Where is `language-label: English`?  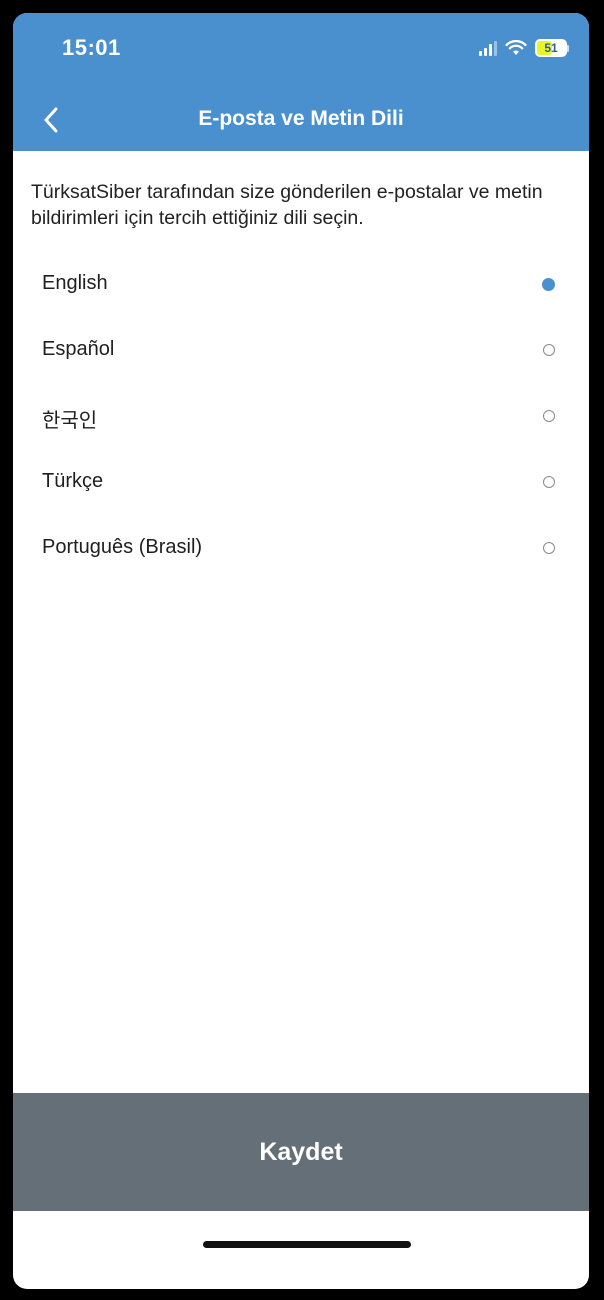
language-label: English is located at coordinates (75, 283).